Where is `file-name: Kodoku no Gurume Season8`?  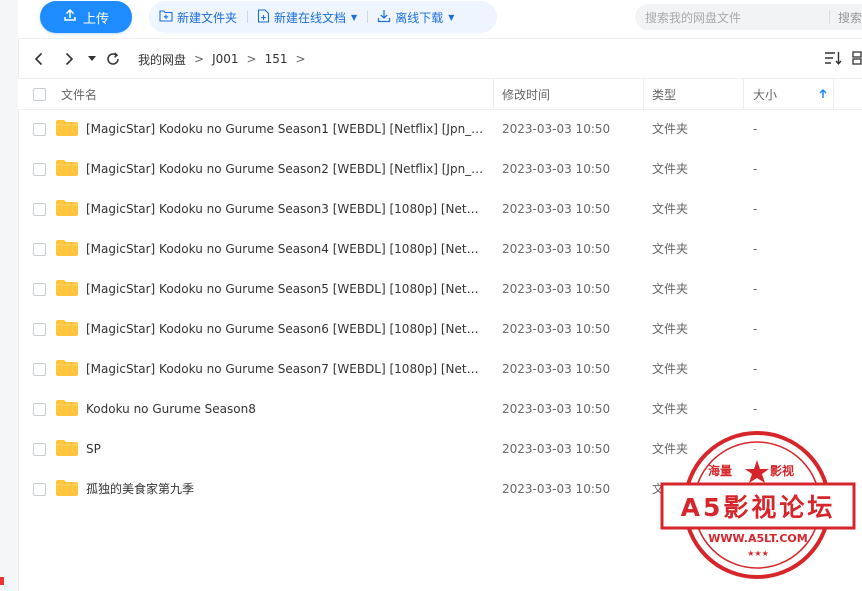 file-name: Kodoku no Gurume Season8 is located at coordinates (286, 409).